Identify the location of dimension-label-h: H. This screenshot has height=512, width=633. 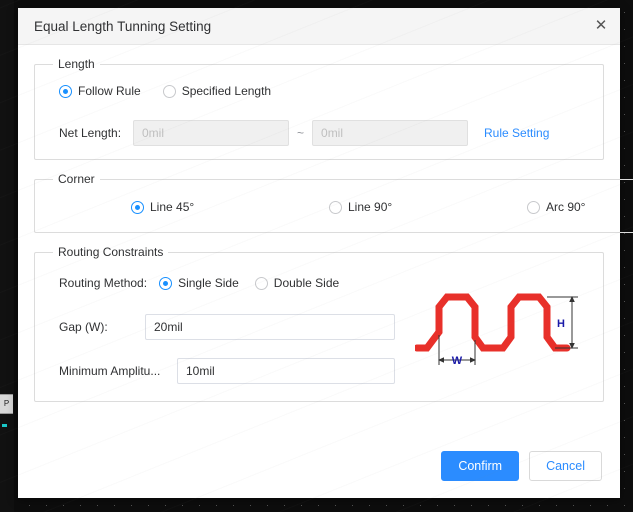
(561, 324).